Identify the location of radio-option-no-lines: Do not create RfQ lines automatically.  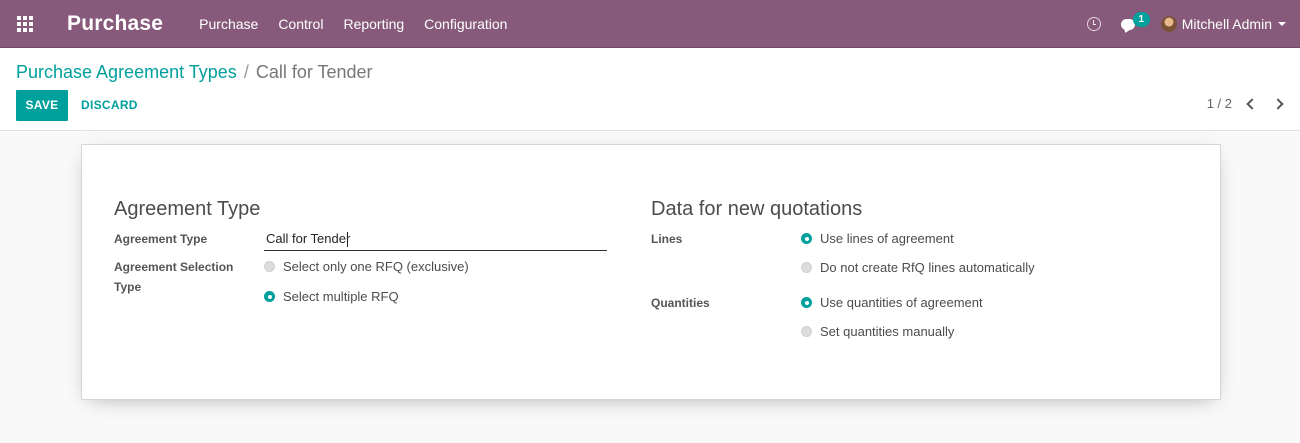
(918, 267).